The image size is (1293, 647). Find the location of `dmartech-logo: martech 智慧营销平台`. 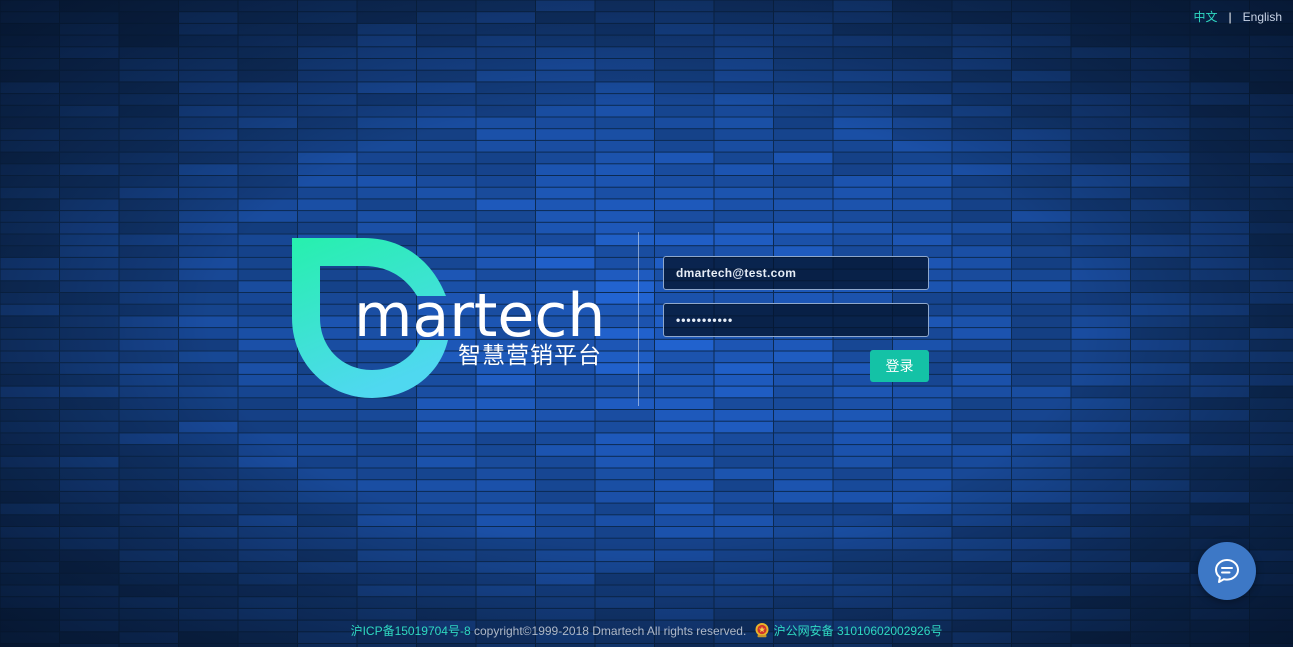

dmartech-logo: martech 智慧营销平台 is located at coordinates (448, 318).